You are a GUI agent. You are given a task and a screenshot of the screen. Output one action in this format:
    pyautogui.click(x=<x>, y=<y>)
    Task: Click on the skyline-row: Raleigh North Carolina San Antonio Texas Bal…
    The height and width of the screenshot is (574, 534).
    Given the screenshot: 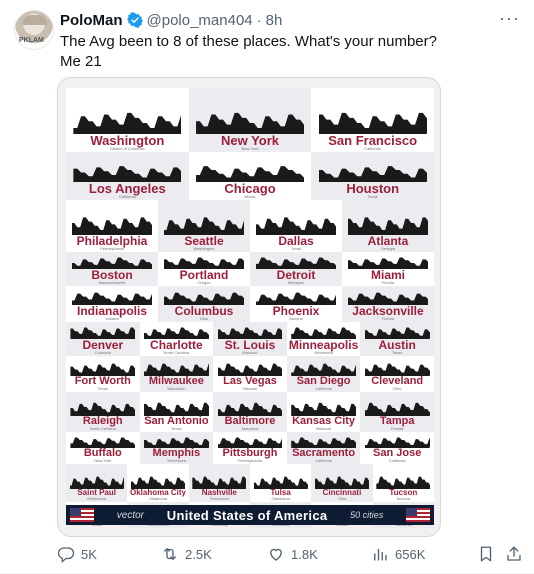 What is the action you would take?
    pyautogui.click(x=250, y=412)
    